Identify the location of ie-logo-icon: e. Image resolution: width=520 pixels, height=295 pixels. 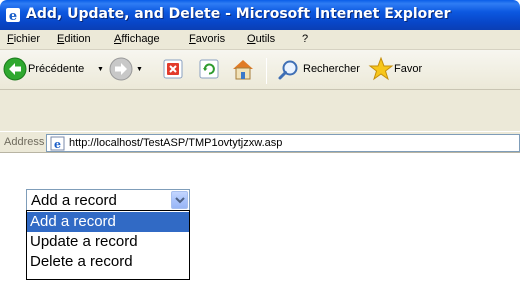
(13, 15).